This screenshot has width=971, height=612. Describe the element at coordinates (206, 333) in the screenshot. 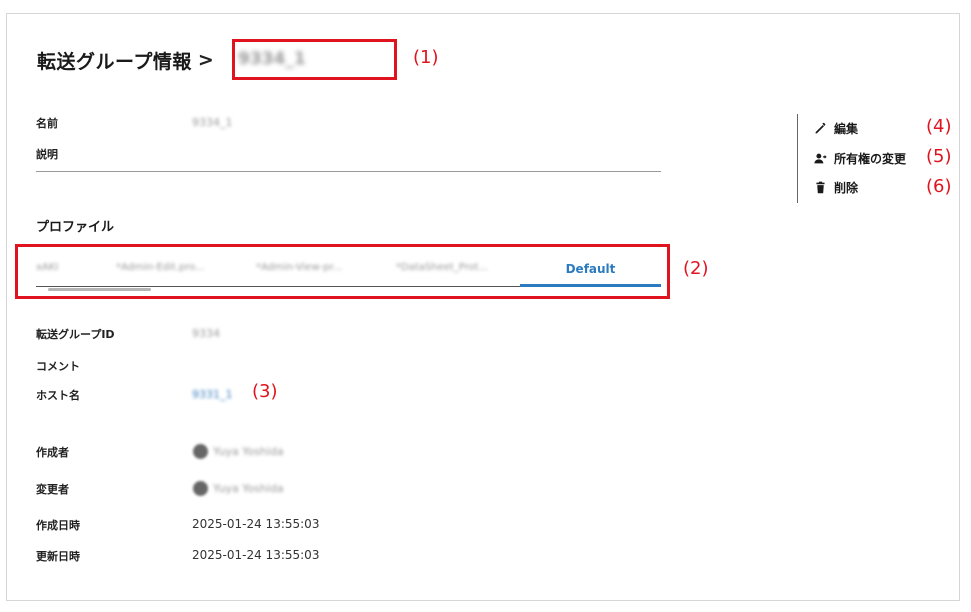

I see `transfer-group-id-value: 9334` at that location.